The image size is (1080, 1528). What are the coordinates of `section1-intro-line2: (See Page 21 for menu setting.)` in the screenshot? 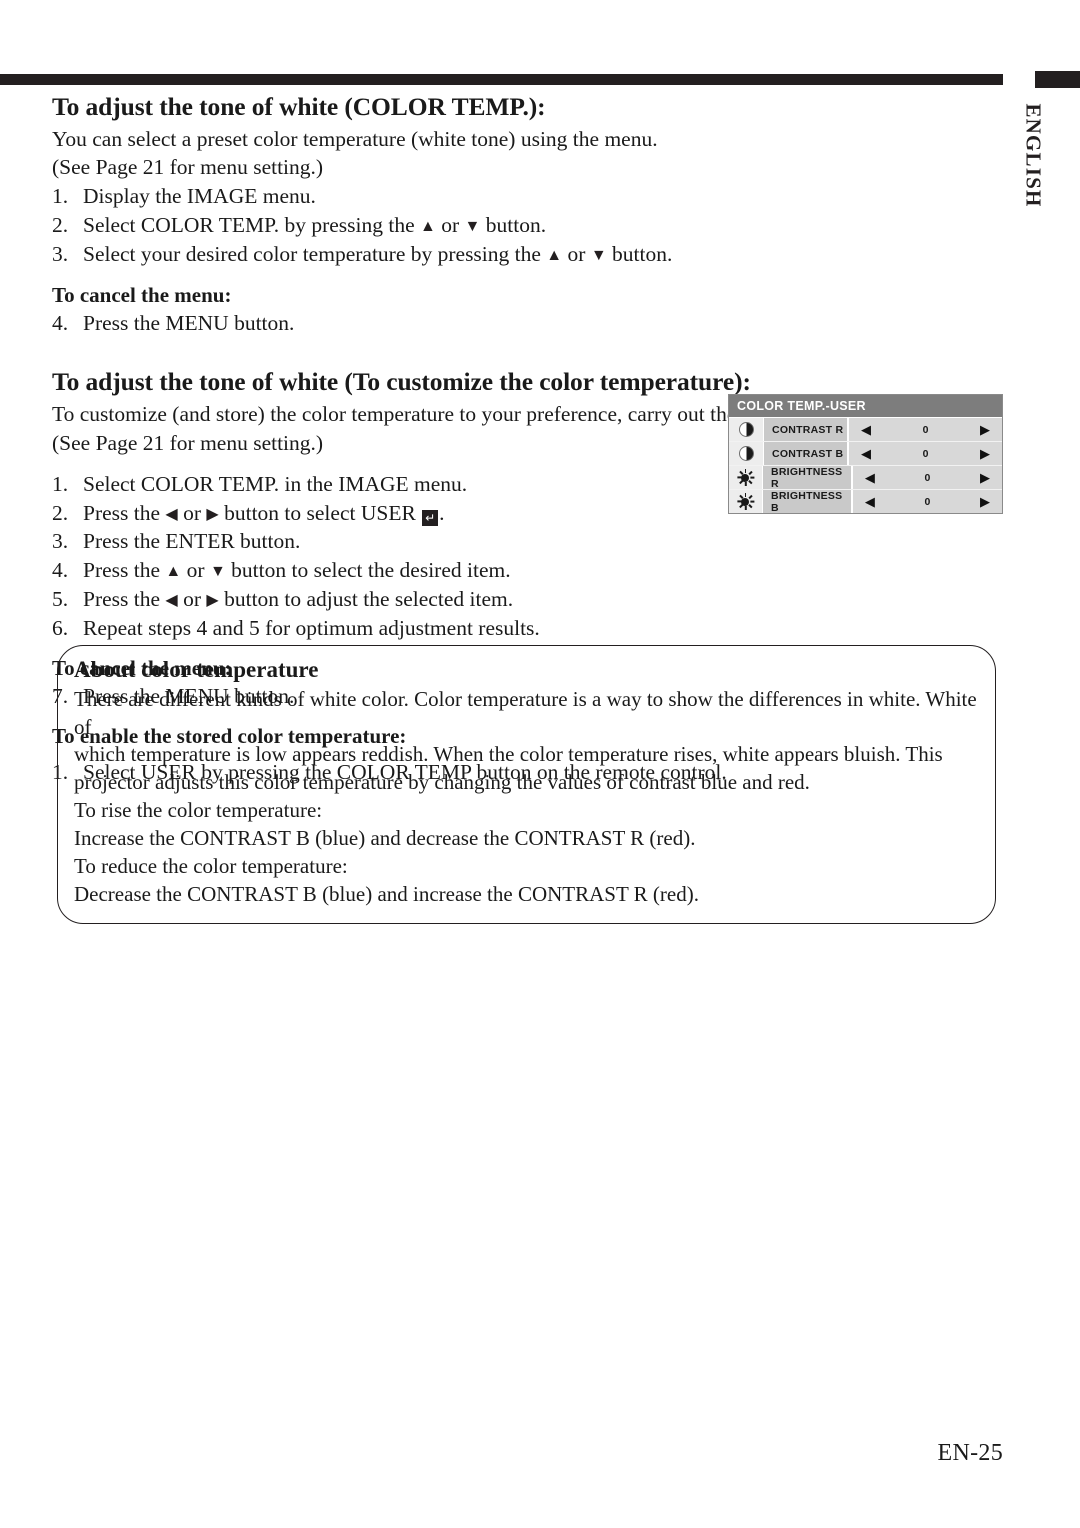 It's located at (188, 167).